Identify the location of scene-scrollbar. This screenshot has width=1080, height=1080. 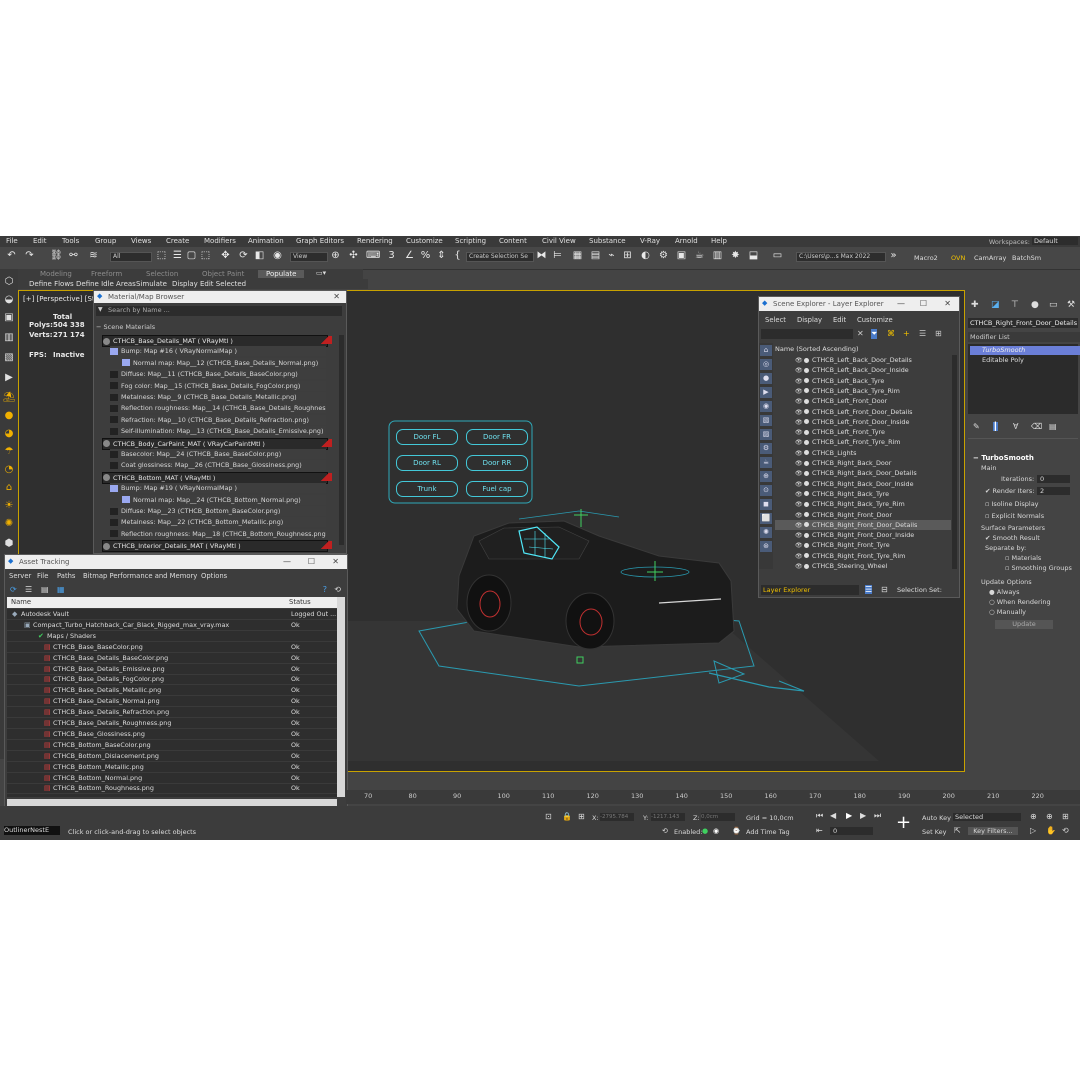
(954, 462).